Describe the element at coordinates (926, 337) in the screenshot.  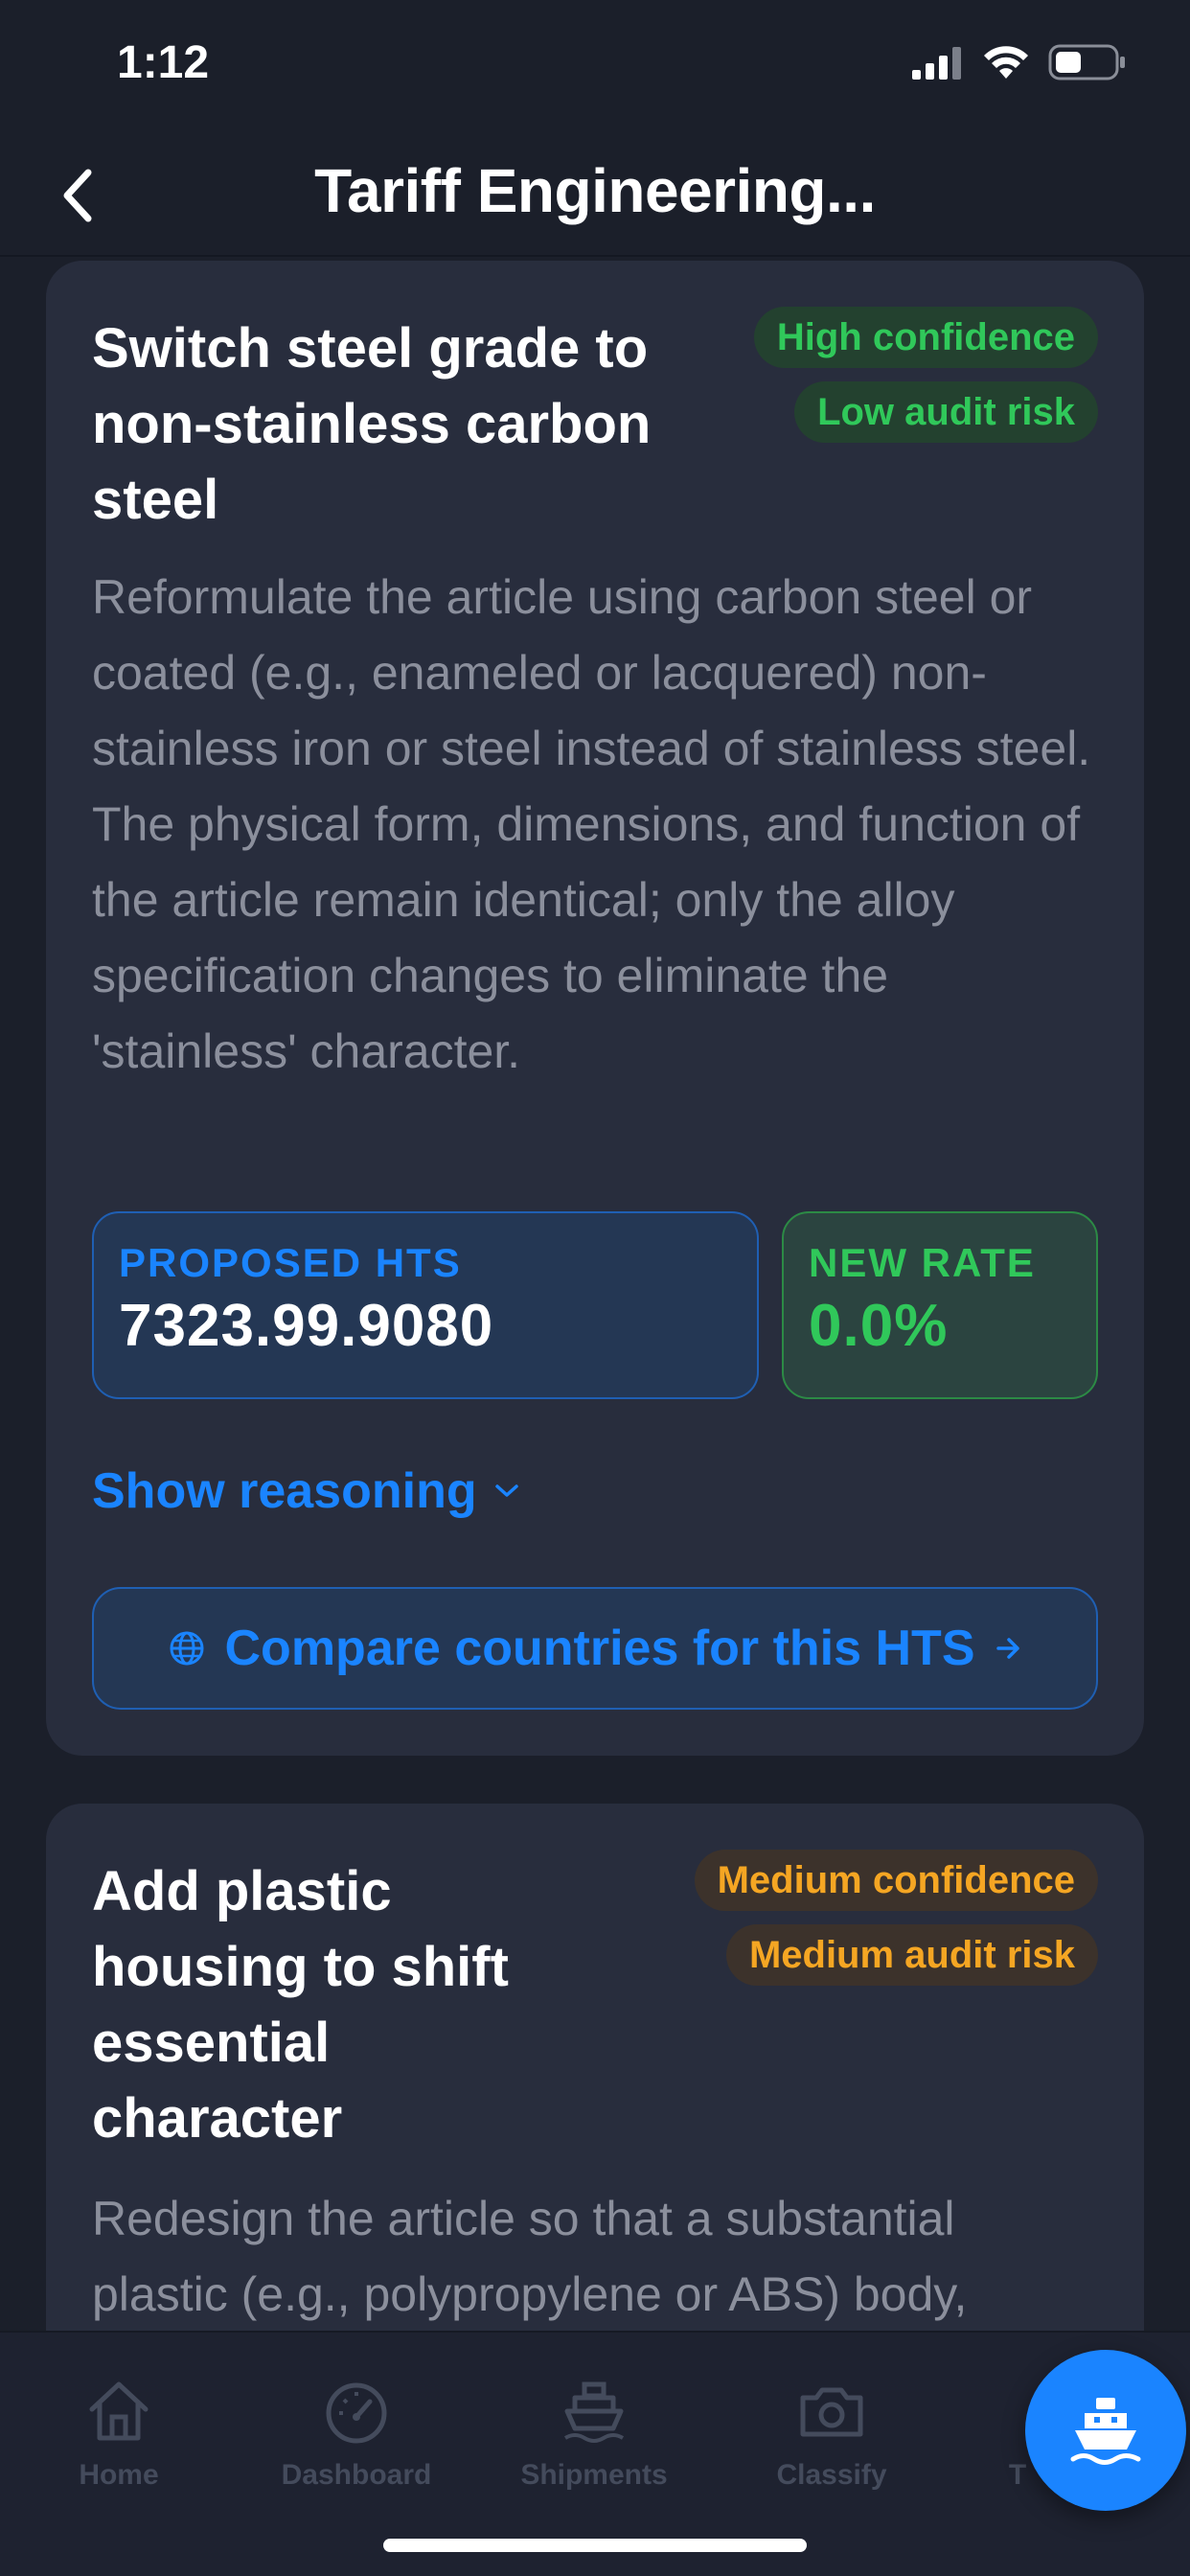
I see `confidence-badge: High confidence` at that location.